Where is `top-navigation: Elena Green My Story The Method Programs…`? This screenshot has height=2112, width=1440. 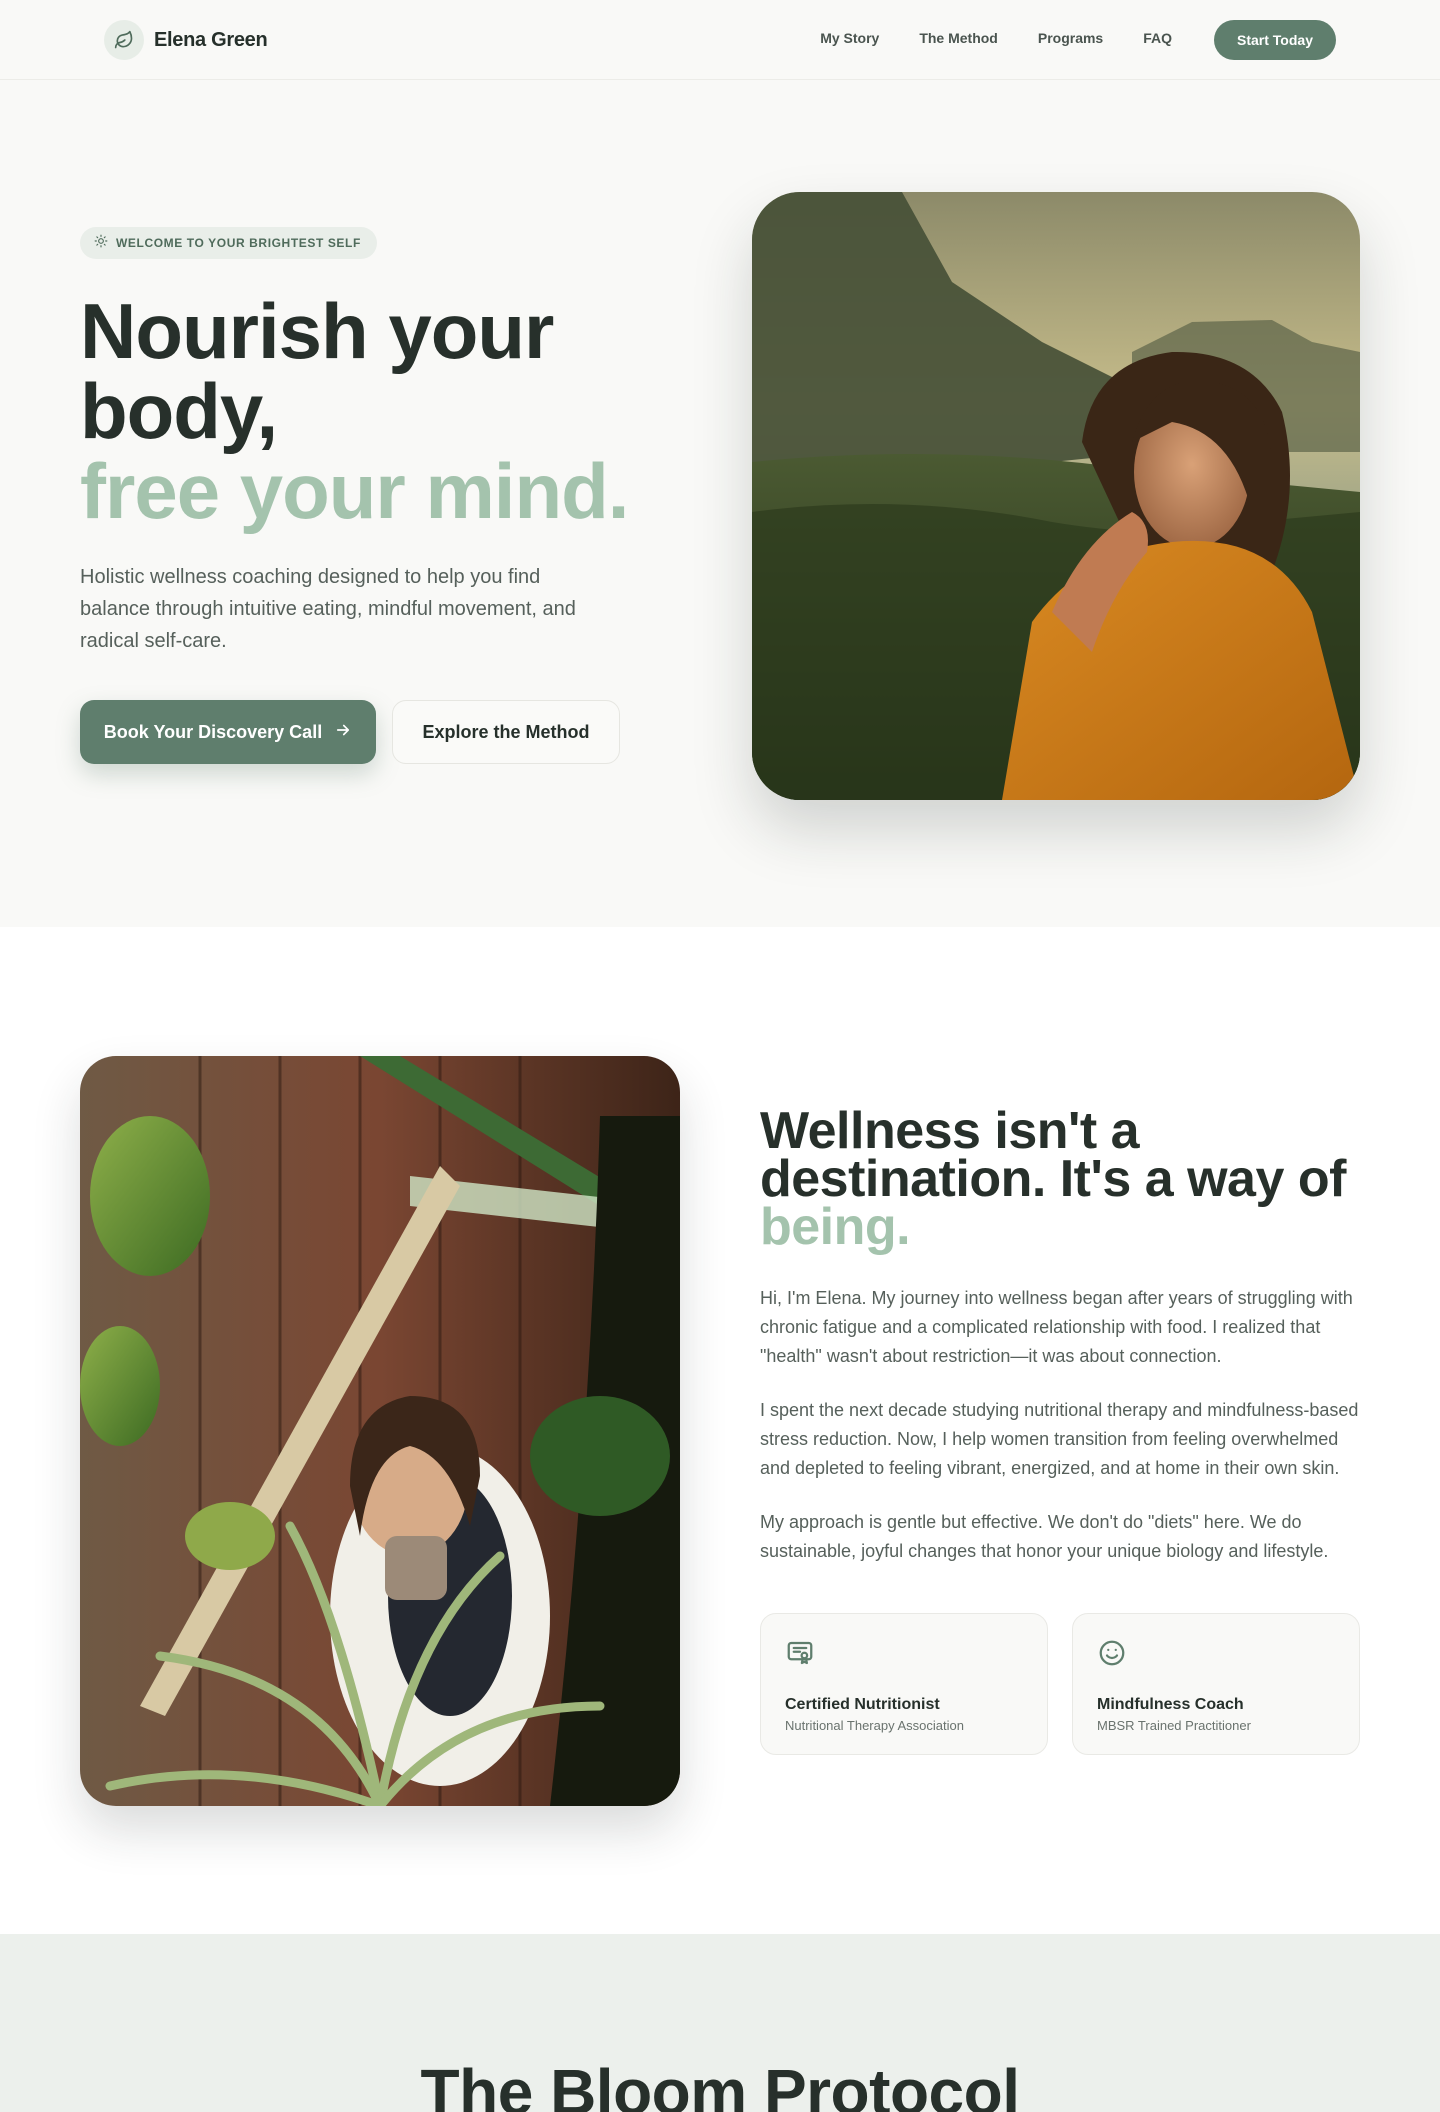
top-navigation: Elena Green My Story The Method Programs… is located at coordinates (720, 40).